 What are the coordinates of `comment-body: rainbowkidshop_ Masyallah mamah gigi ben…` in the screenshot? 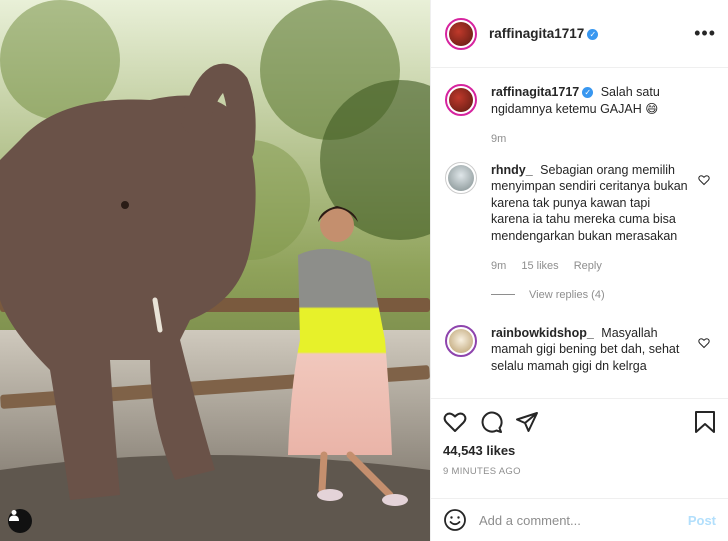 It's located at (602, 350).